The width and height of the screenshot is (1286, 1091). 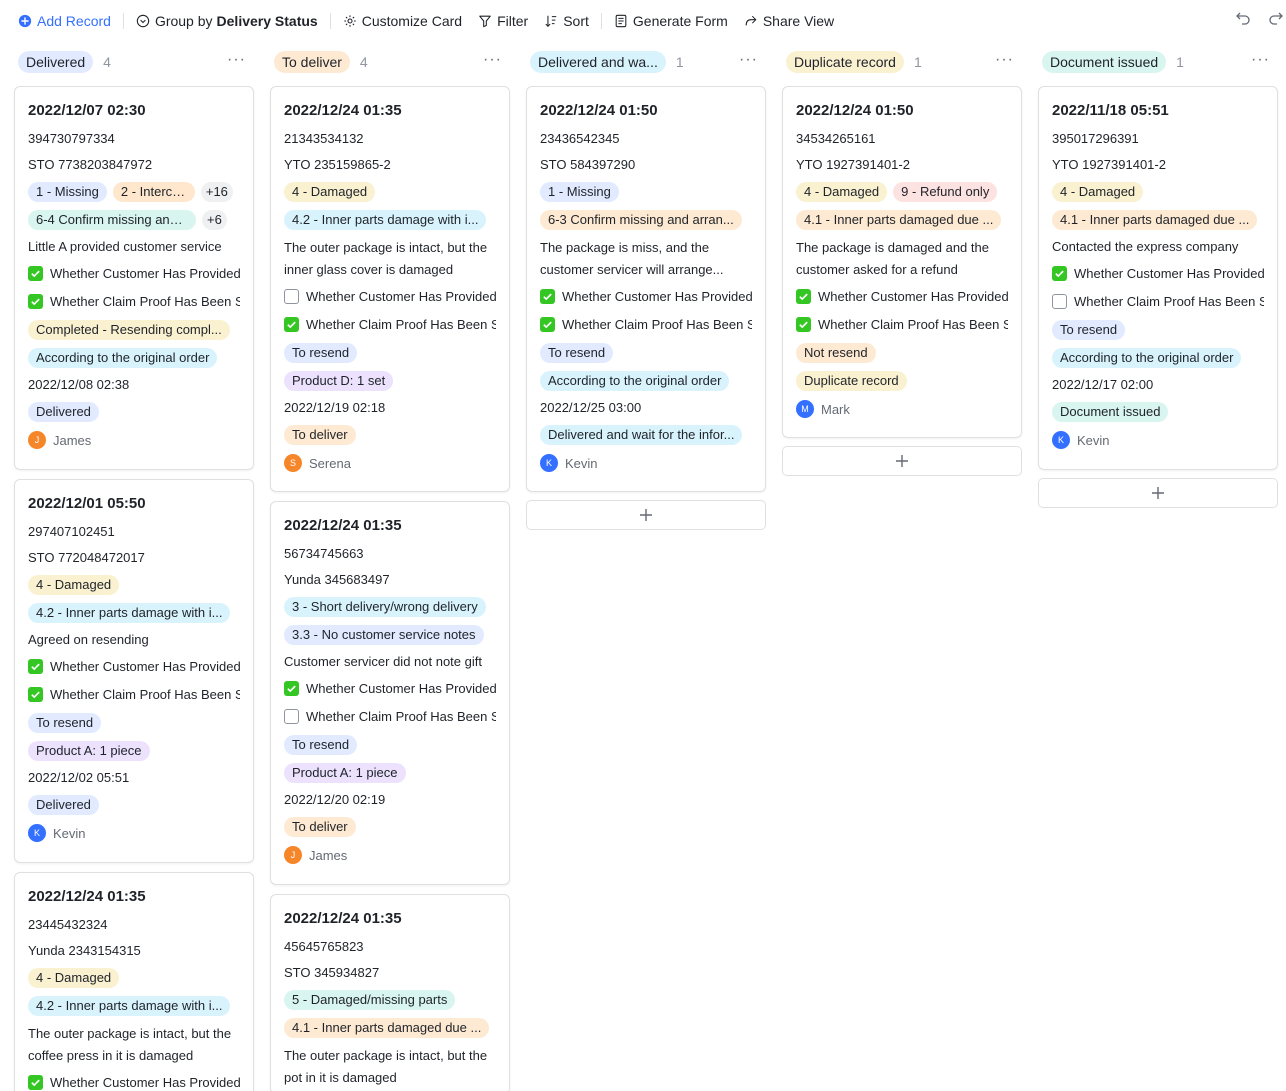 I want to click on filter-button: Filter, so click(x=503, y=21).